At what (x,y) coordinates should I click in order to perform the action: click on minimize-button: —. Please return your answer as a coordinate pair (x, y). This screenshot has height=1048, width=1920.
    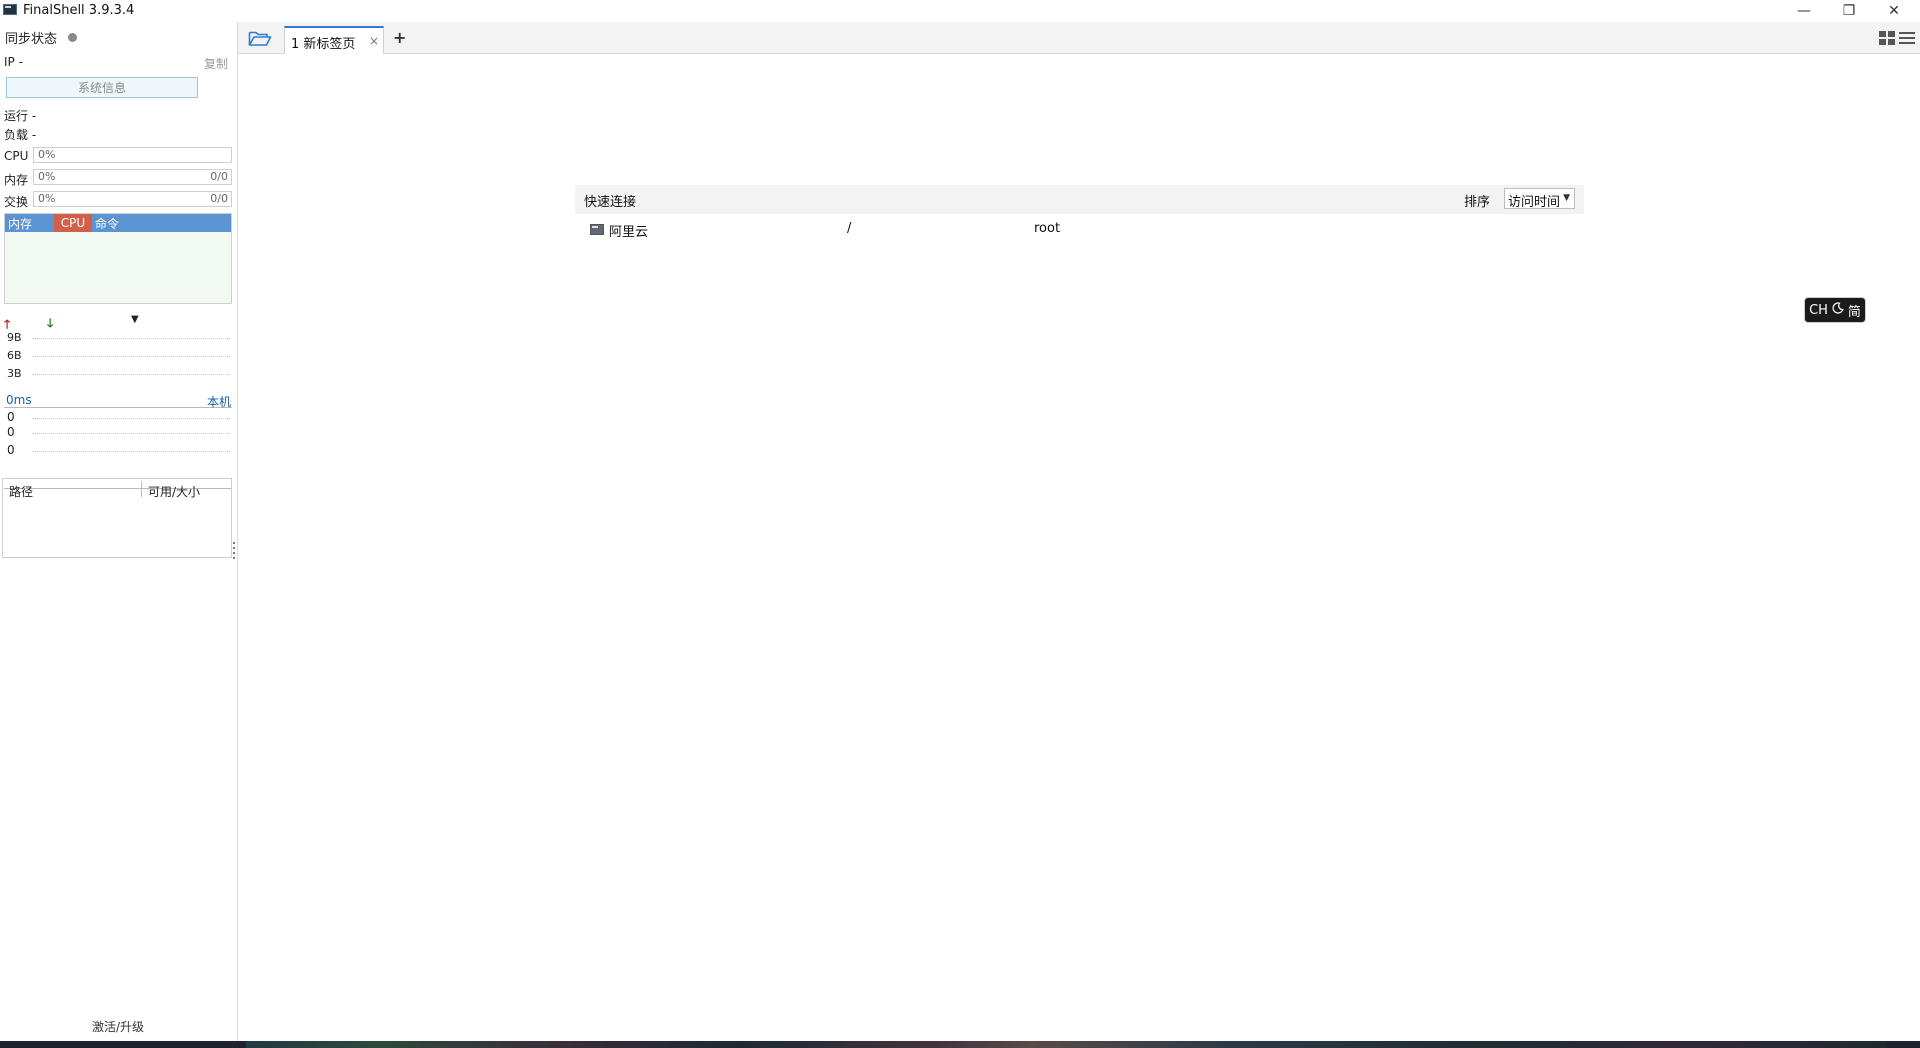
    Looking at the image, I should click on (1804, 11).